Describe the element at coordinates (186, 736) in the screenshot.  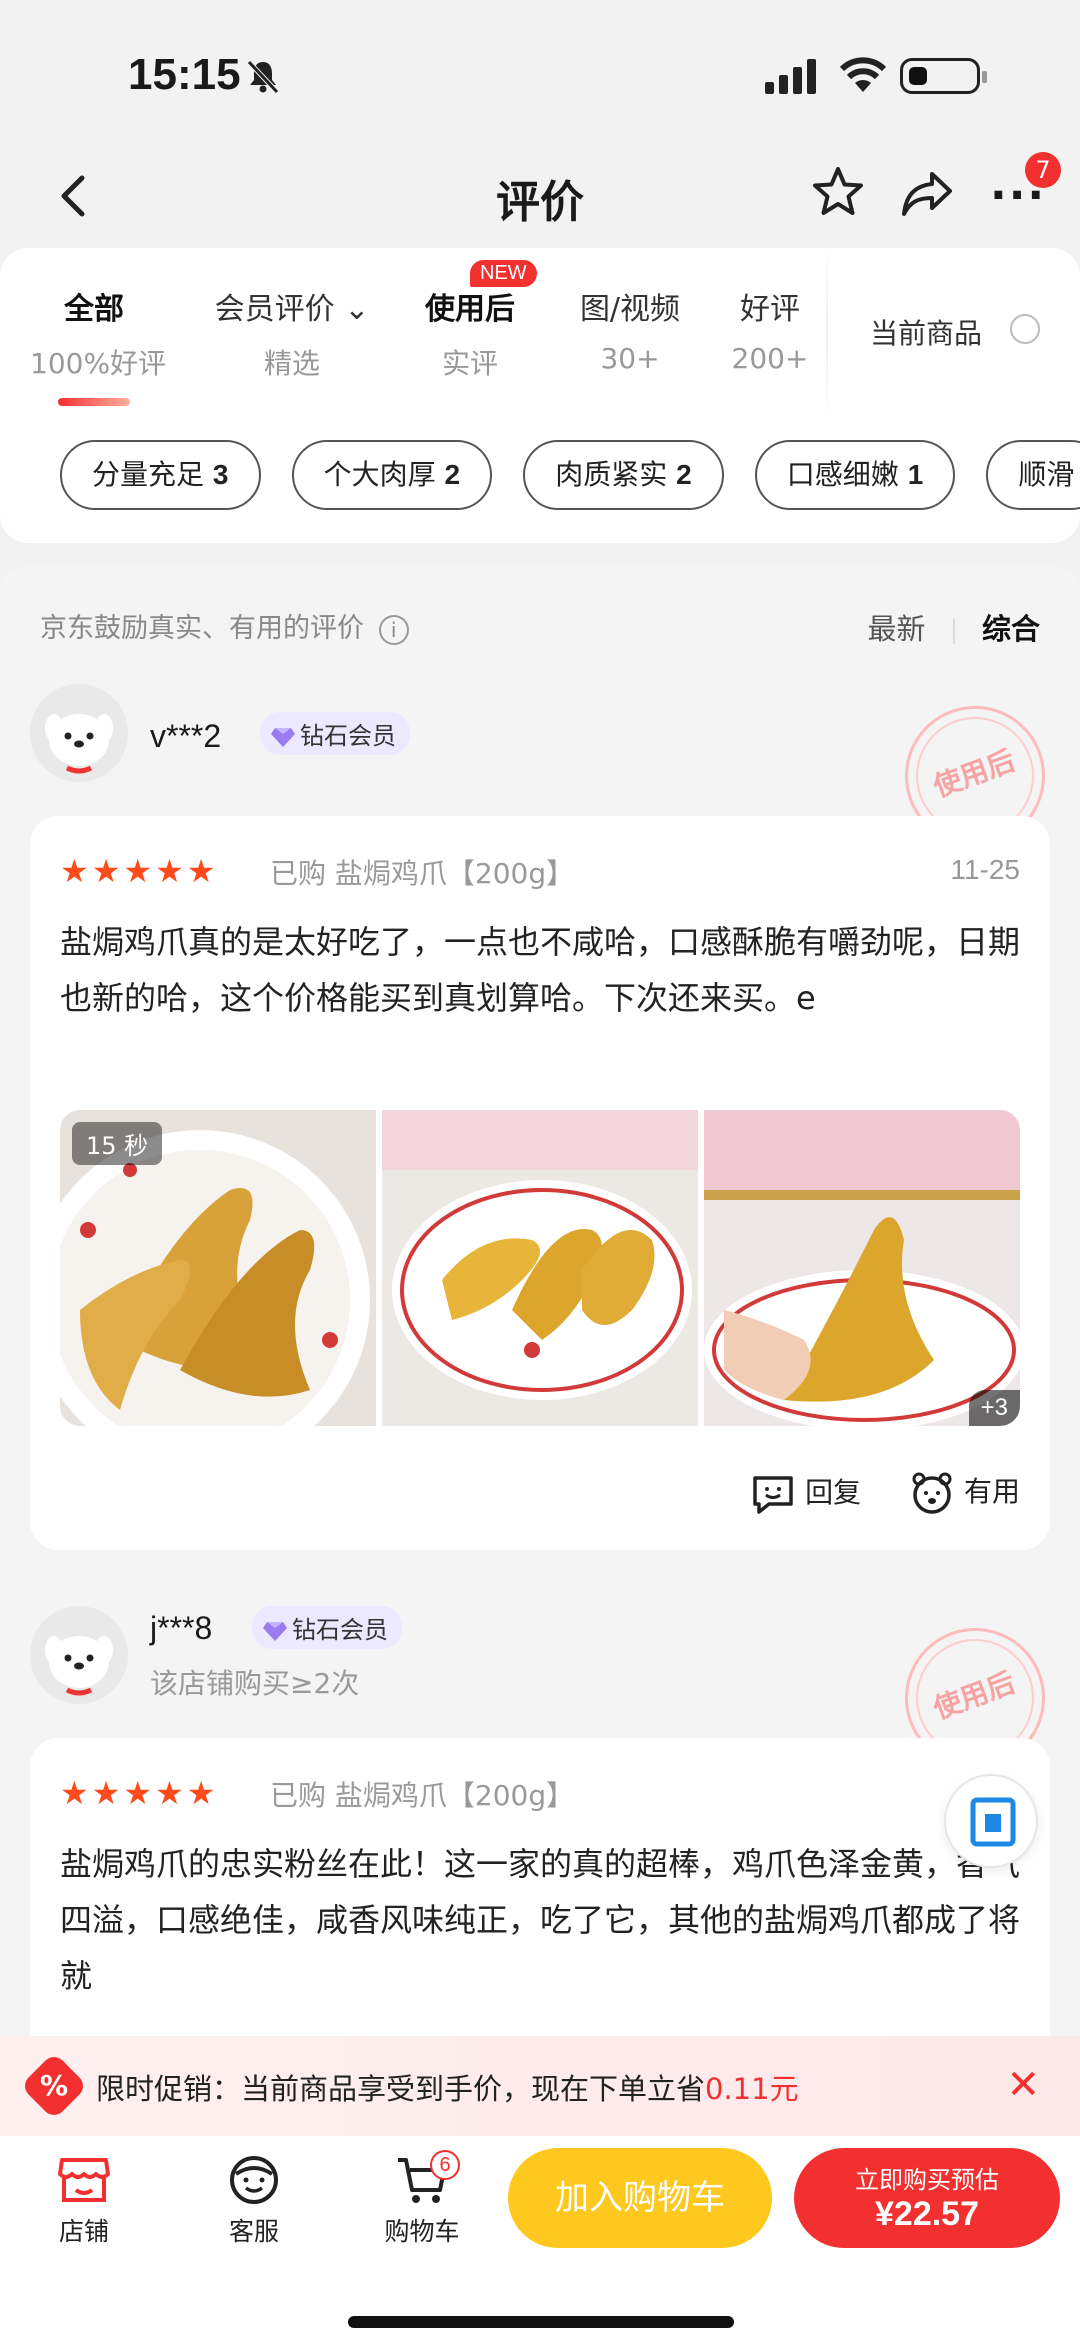
I see `username: v***2` at that location.